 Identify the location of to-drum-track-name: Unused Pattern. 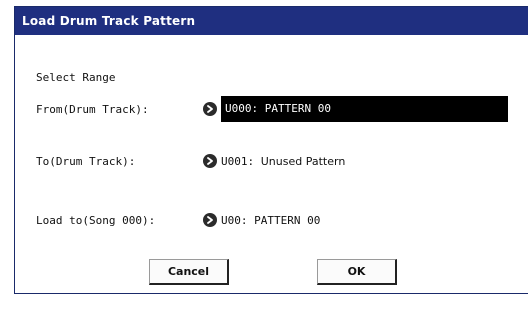
(303, 161).